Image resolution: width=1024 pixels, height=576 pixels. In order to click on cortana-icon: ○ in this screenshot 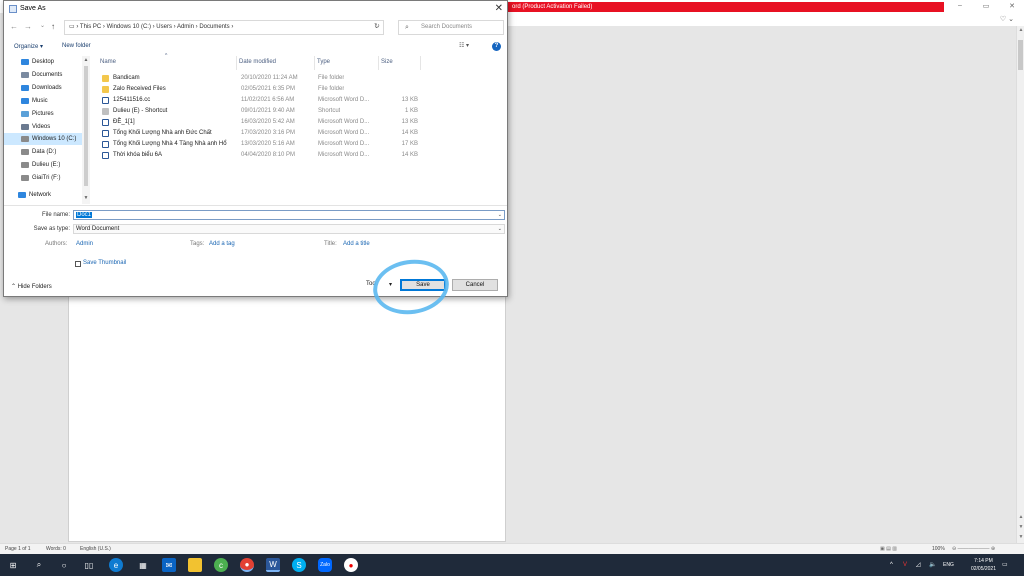, I will do `click(64, 565)`.